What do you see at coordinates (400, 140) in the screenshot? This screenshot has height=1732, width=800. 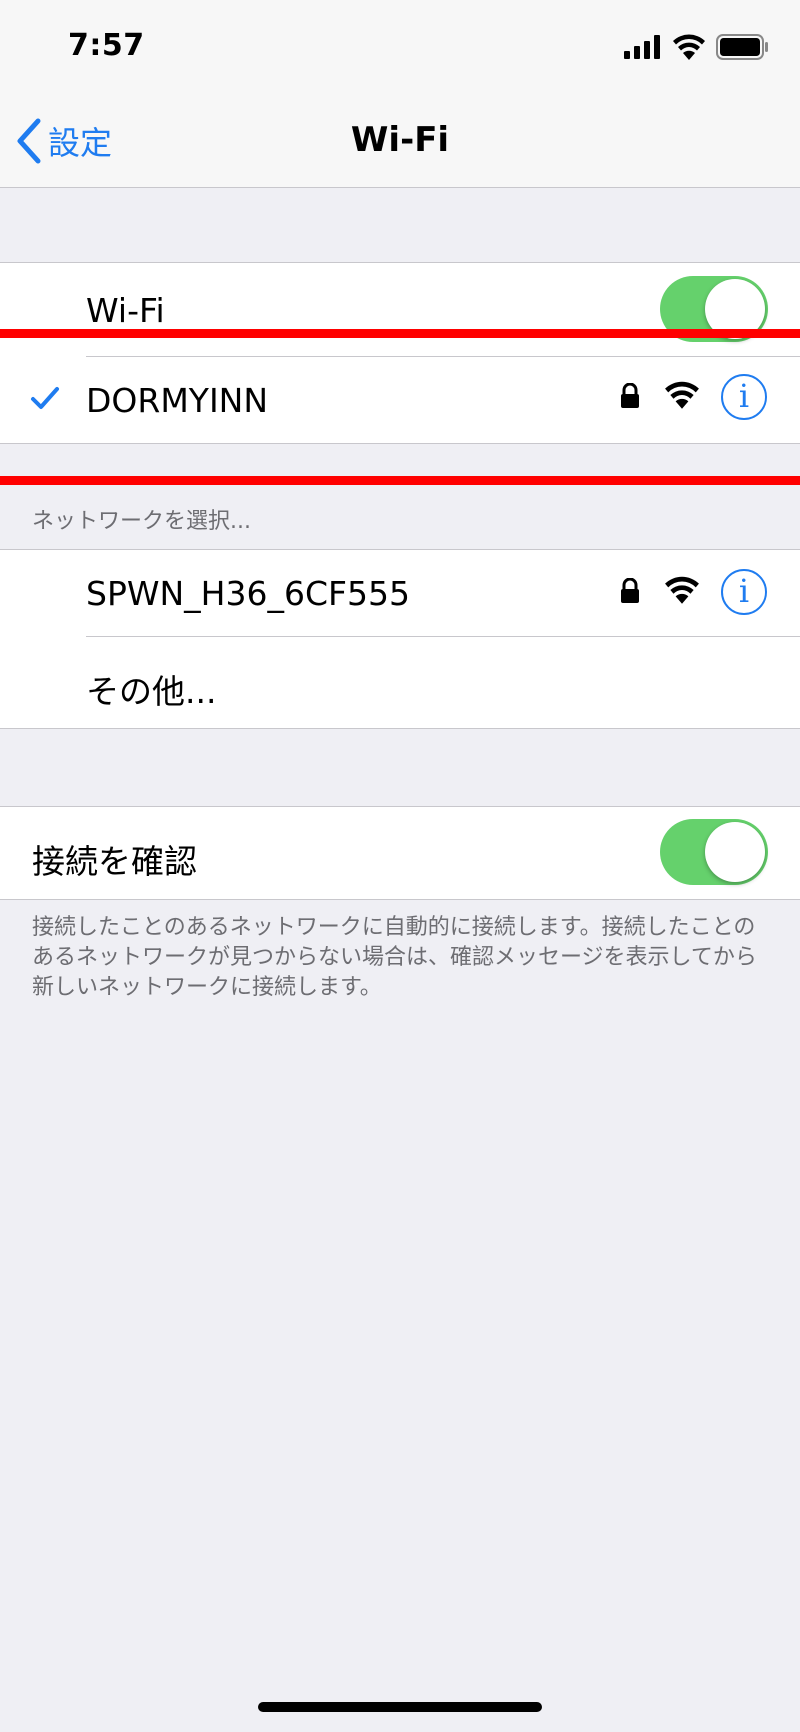 I see `page-title: Wi-Fi` at bounding box center [400, 140].